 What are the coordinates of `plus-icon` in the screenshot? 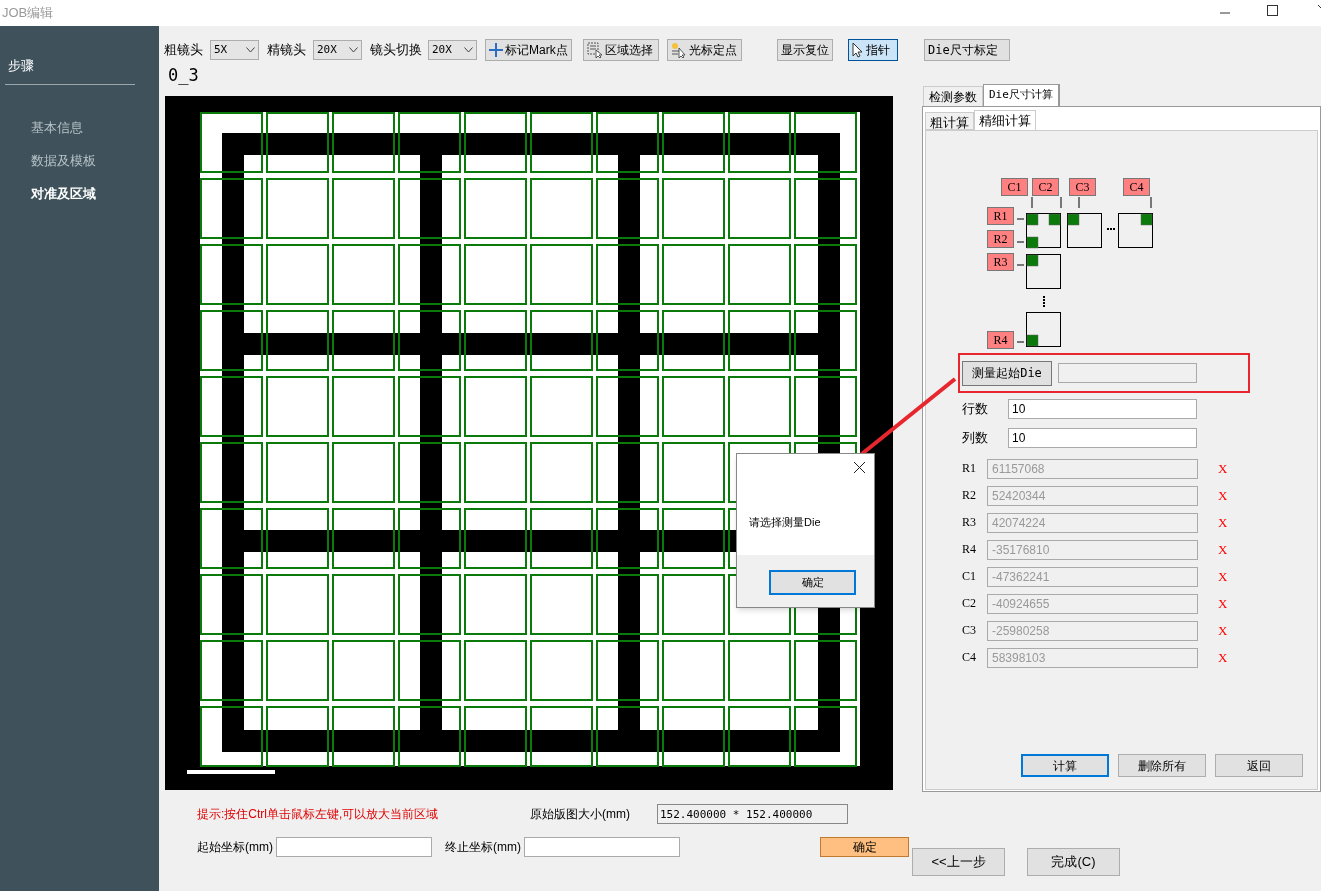 It's located at (496, 50).